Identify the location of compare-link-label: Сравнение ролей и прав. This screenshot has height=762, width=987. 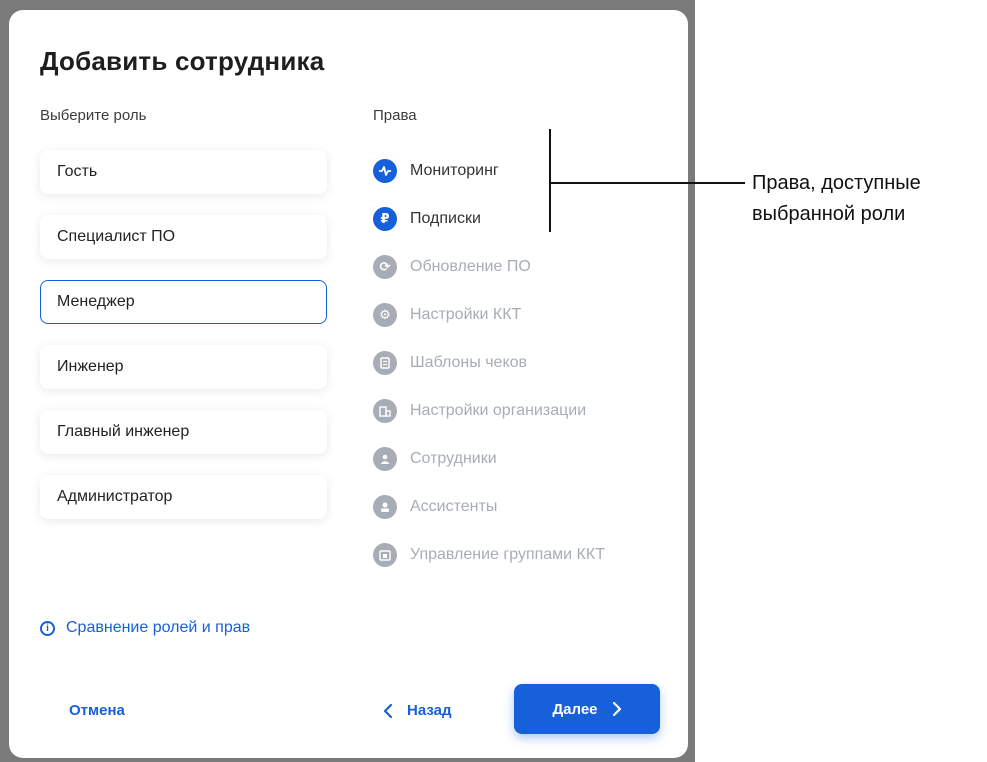
(158, 627).